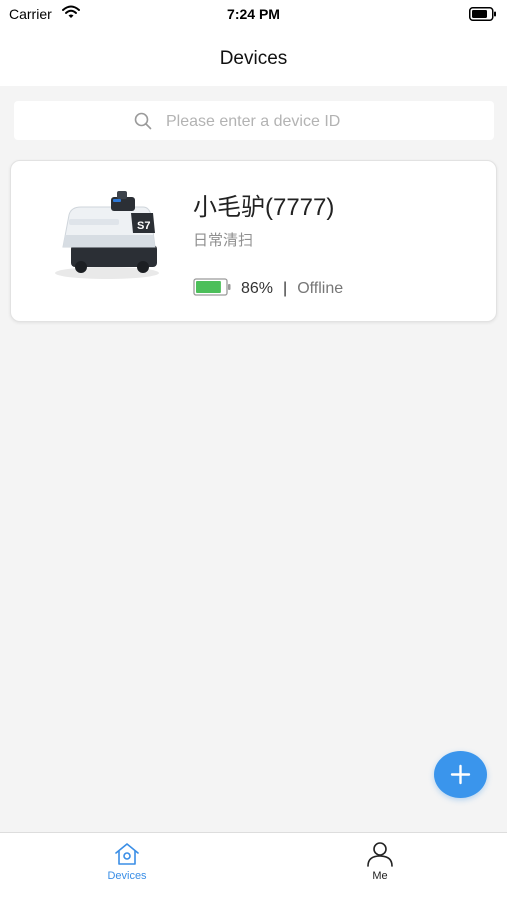 The height and width of the screenshot is (901, 507). Describe the element at coordinates (143, 226) in the screenshot. I see `svg-text: S7` at that location.